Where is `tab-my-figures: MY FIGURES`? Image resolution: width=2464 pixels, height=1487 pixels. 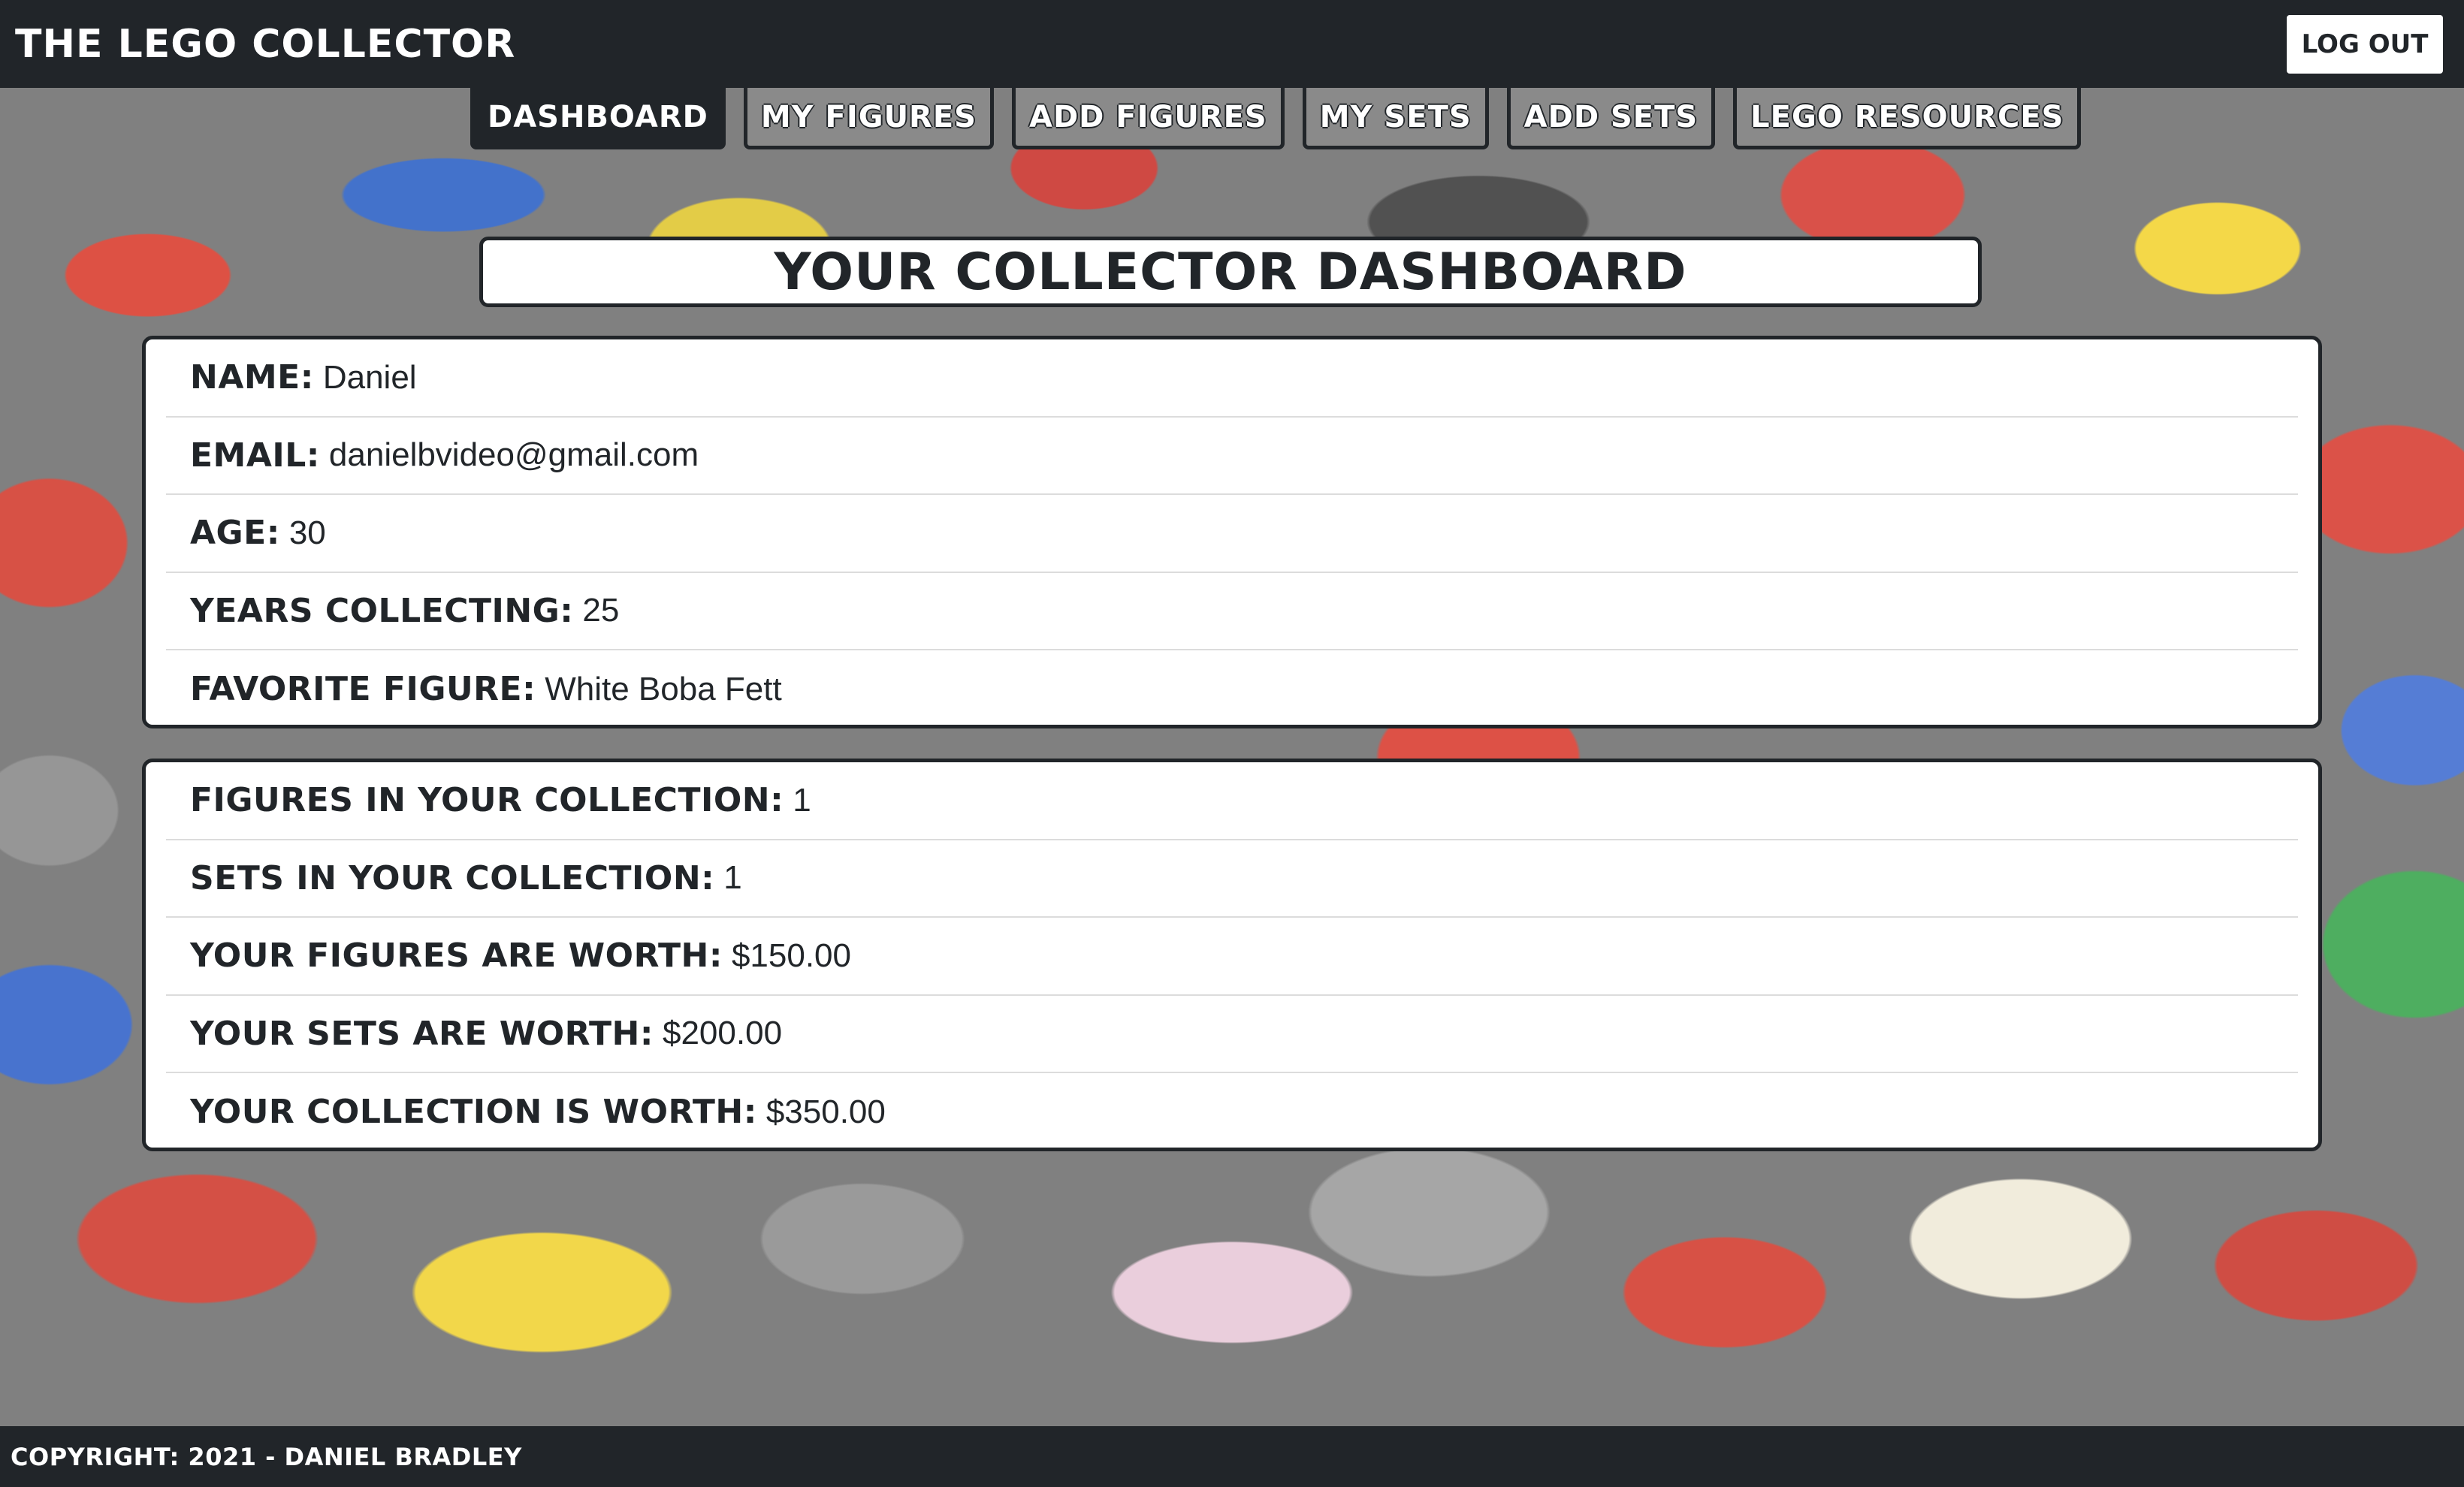
tab-my-figures: MY FIGURES is located at coordinates (868, 119).